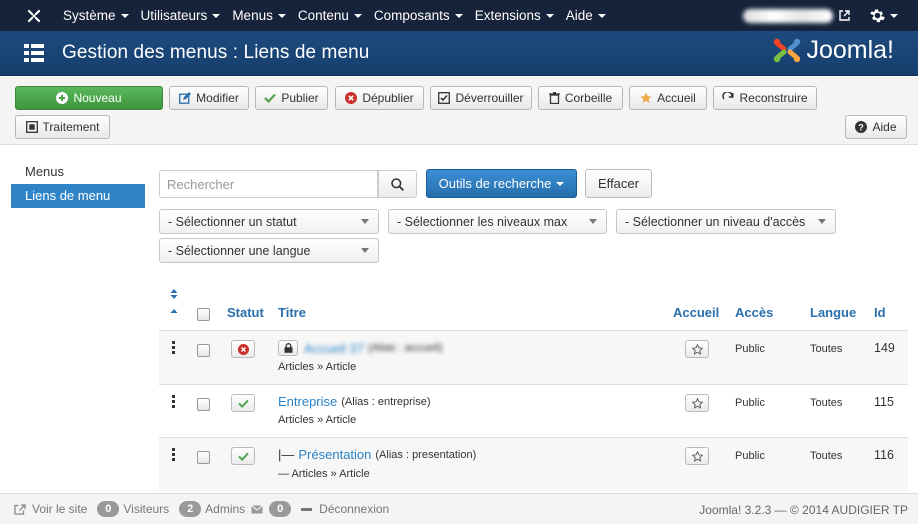 This screenshot has width=918, height=524. I want to click on home-button: Accueil, so click(668, 98).